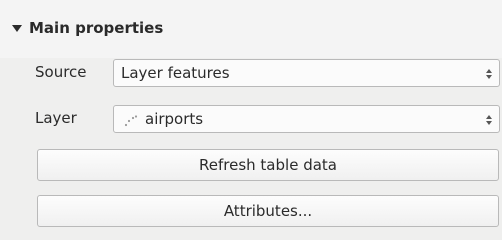 The height and width of the screenshot is (240, 502). I want to click on source-value: Layer features, so click(175, 73).